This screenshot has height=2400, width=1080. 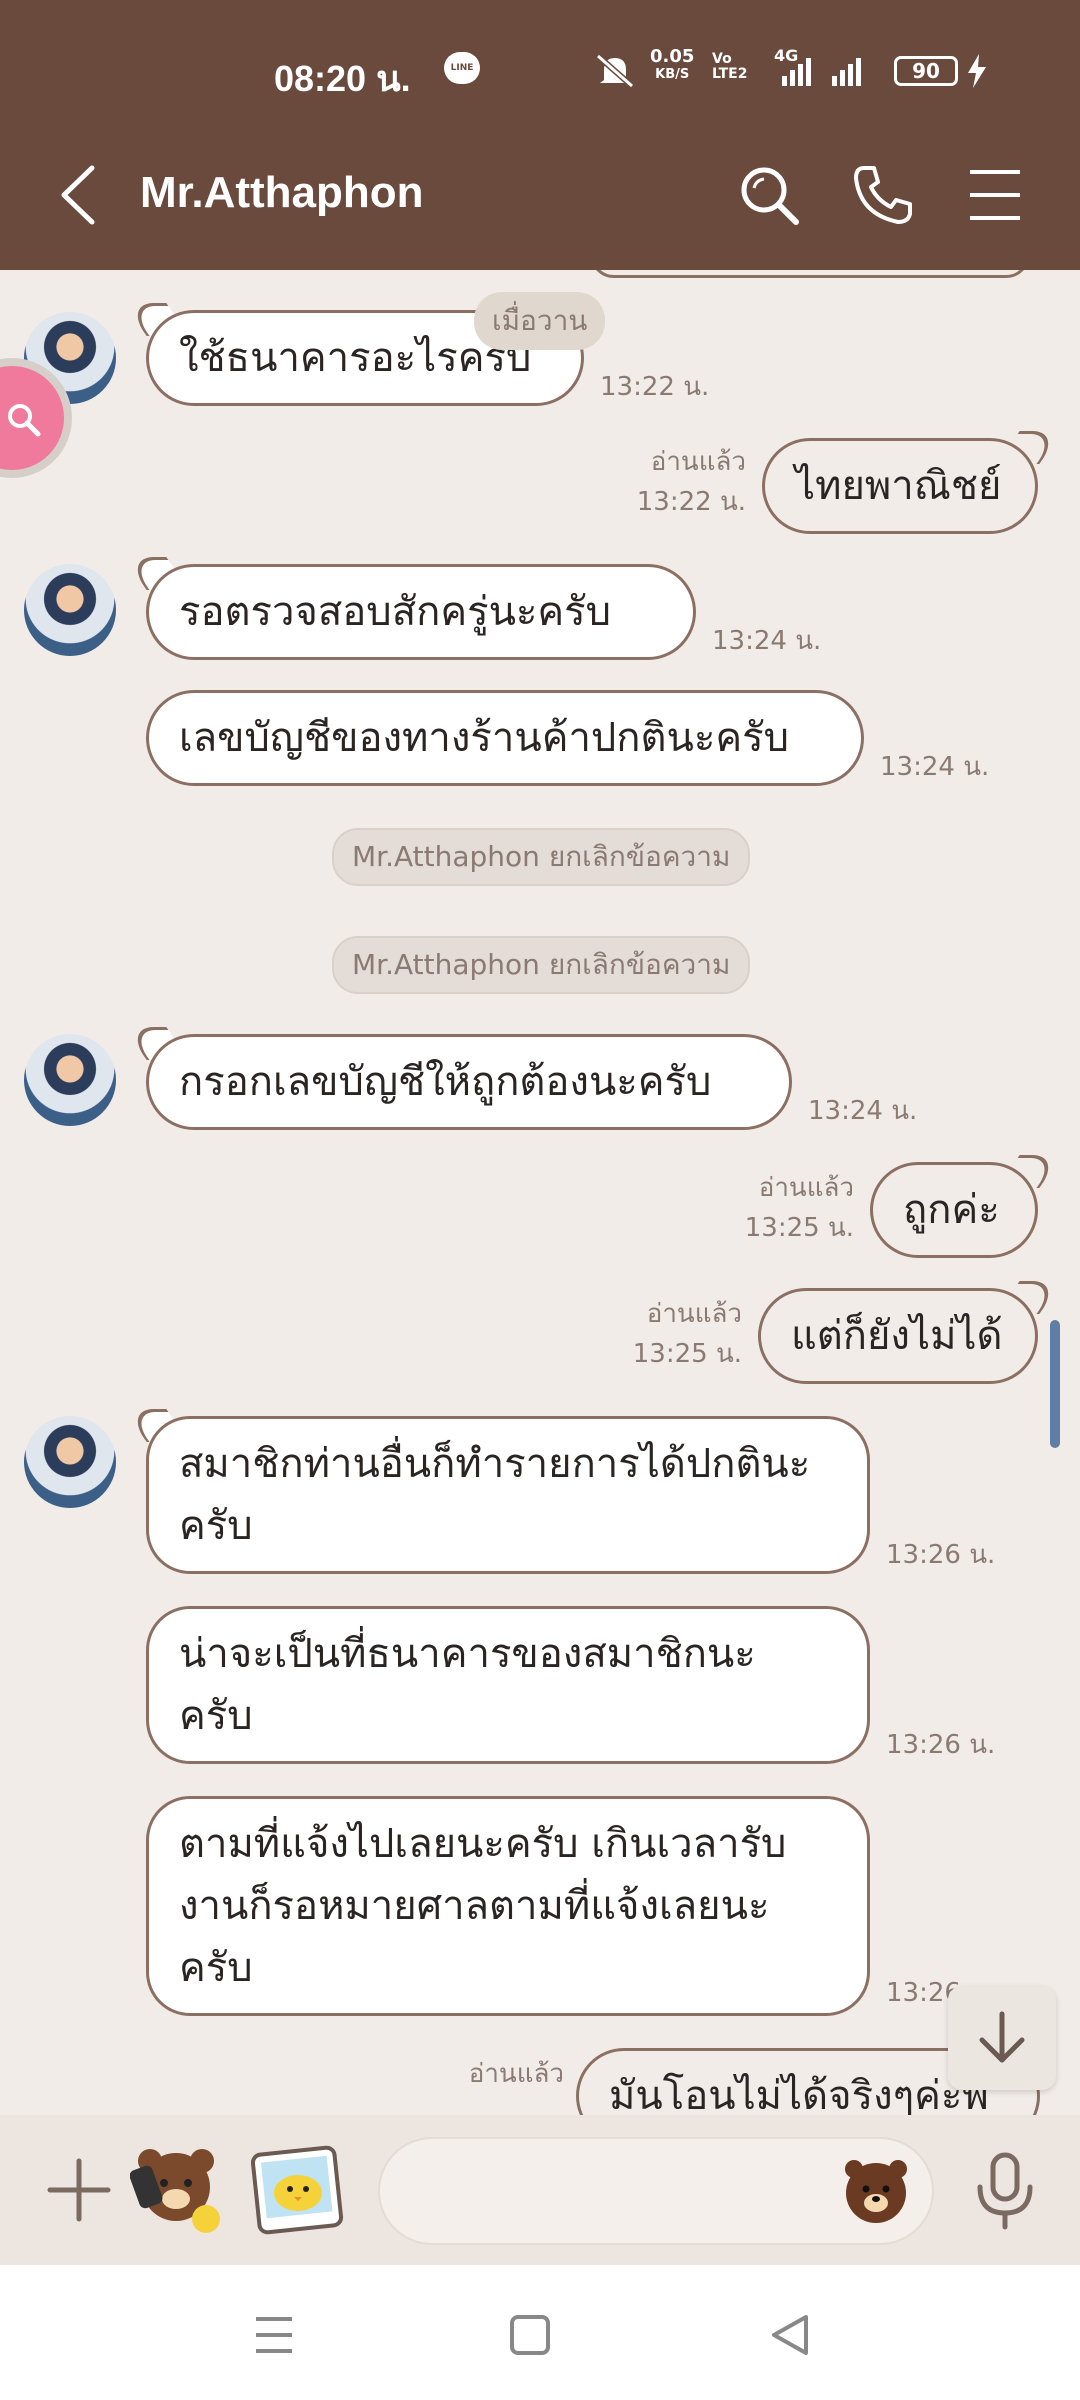 What do you see at coordinates (395, 612) in the screenshot?
I see `message-text: รอตรวจสอบสักครู่นะครับ` at bounding box center [395, 612].